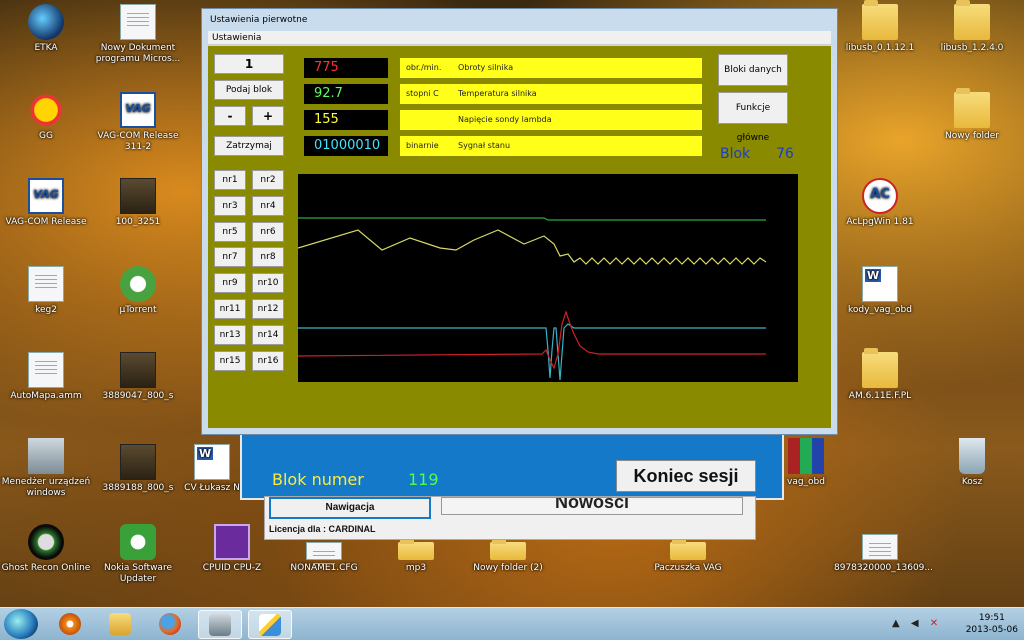  Describe the element at coordinates (268, 334) in the screenshot. I see `channel-button-nr14: nr14` at that location.